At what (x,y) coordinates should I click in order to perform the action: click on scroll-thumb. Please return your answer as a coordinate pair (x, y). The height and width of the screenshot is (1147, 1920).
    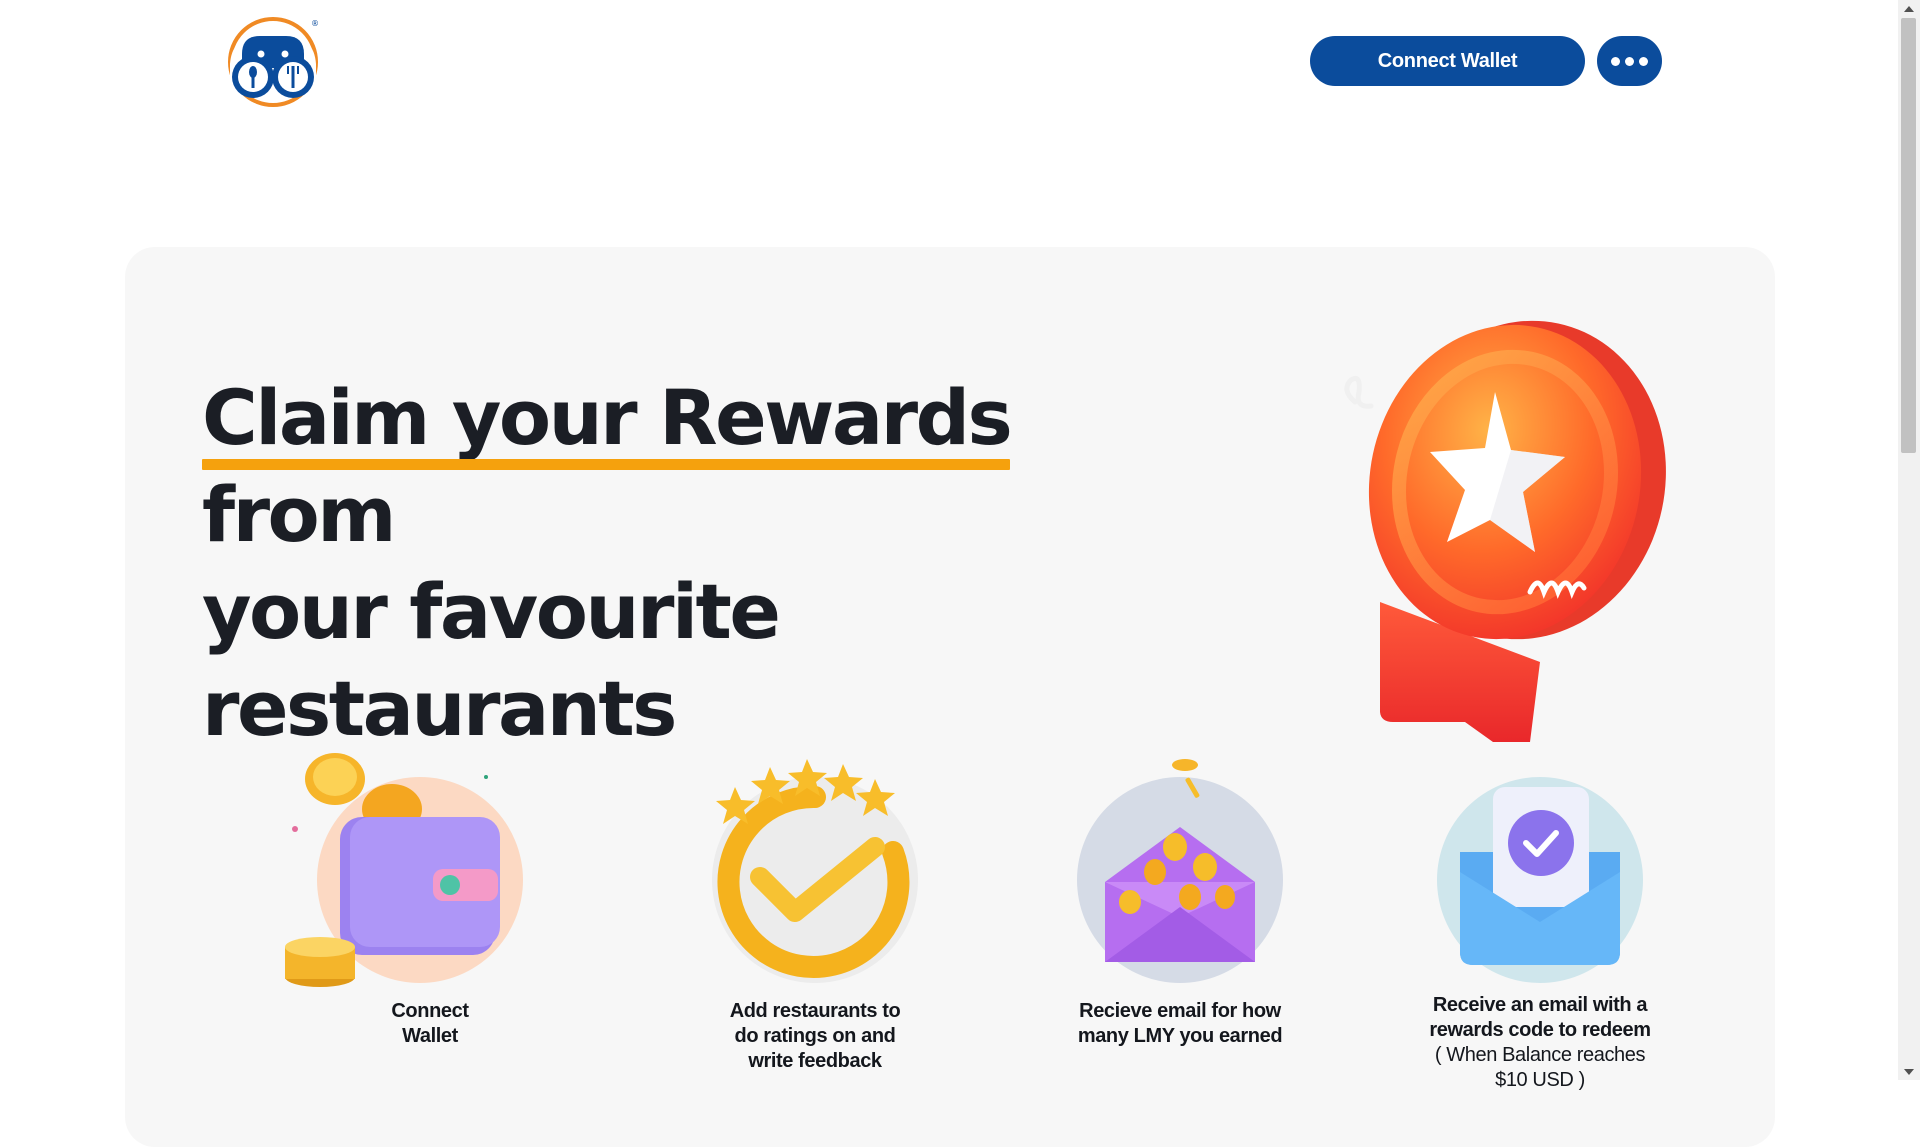
    Looking at the image, I should click on (1908, 235).